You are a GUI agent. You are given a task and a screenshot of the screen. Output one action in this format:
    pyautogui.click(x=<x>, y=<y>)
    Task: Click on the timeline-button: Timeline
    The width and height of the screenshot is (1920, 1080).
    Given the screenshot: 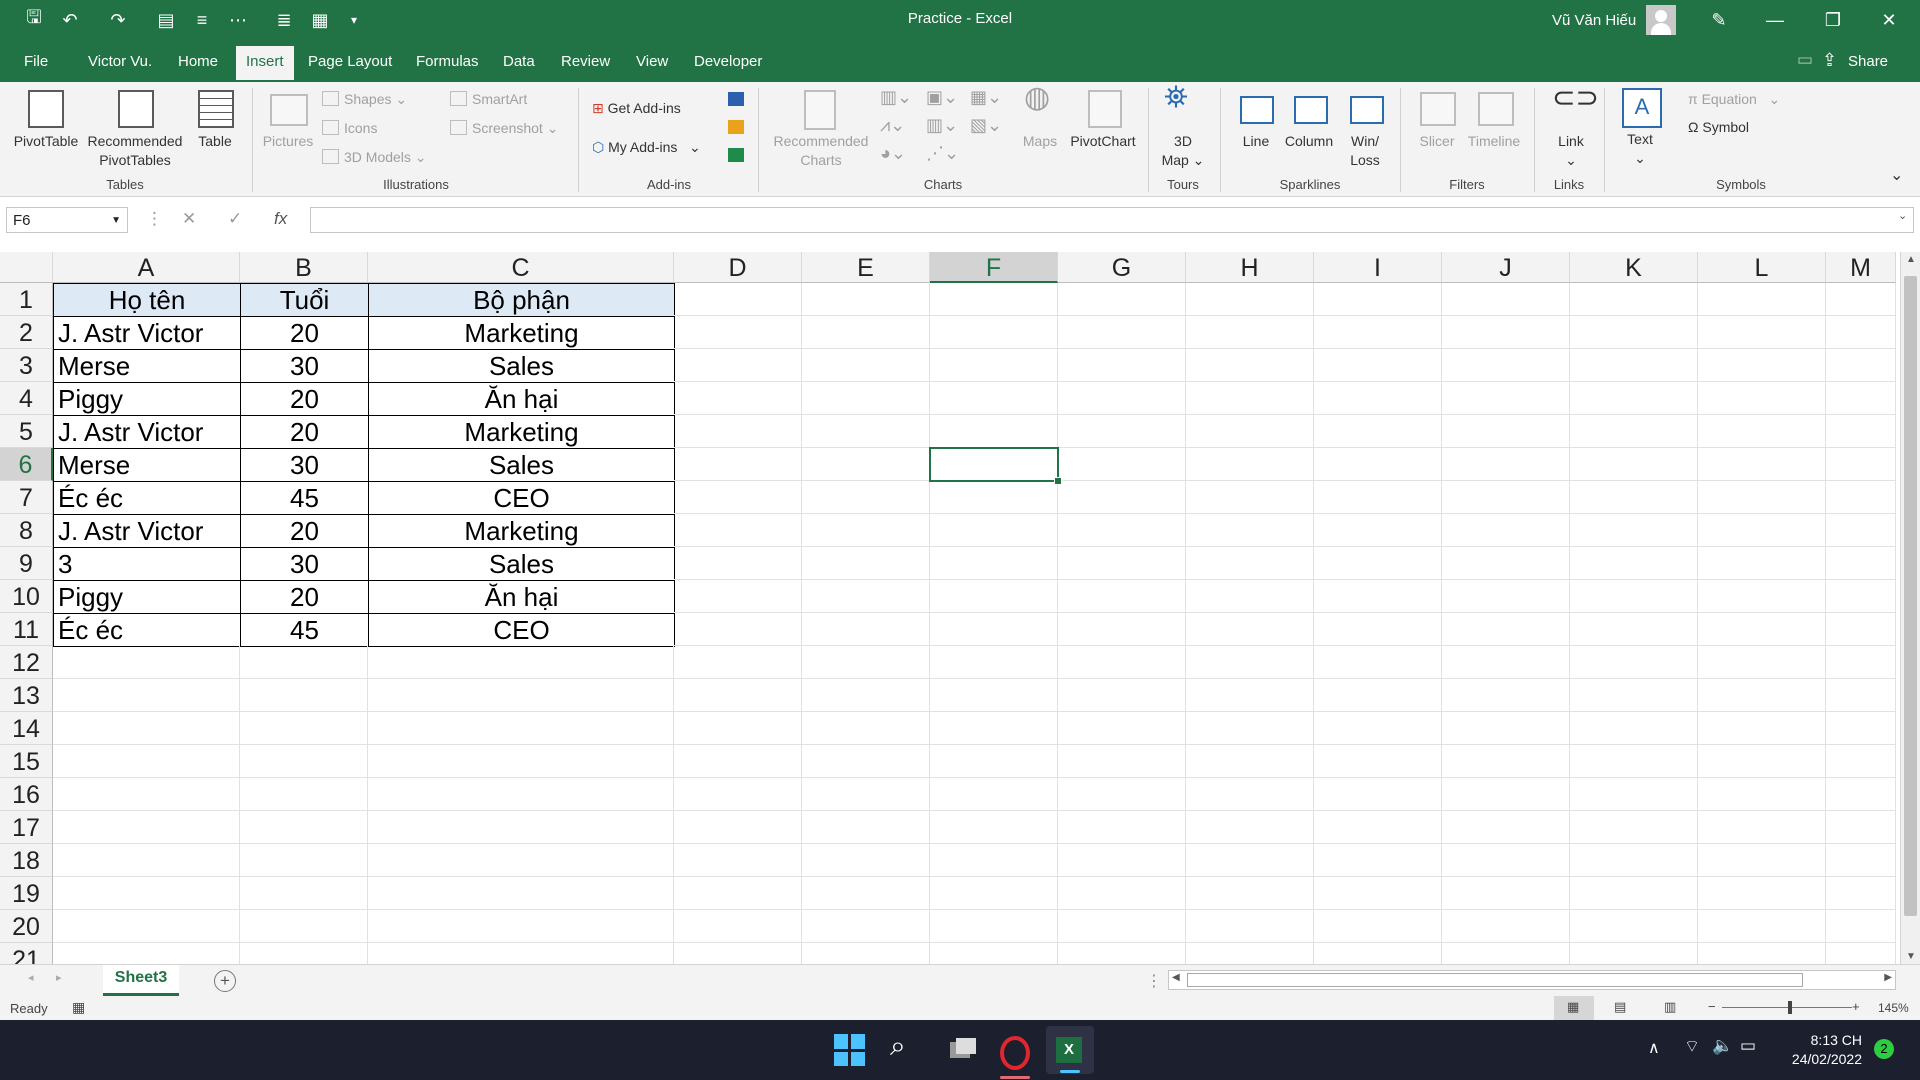 What is the action you would take?
    pyautogui.click(x=1494, y=141)
    